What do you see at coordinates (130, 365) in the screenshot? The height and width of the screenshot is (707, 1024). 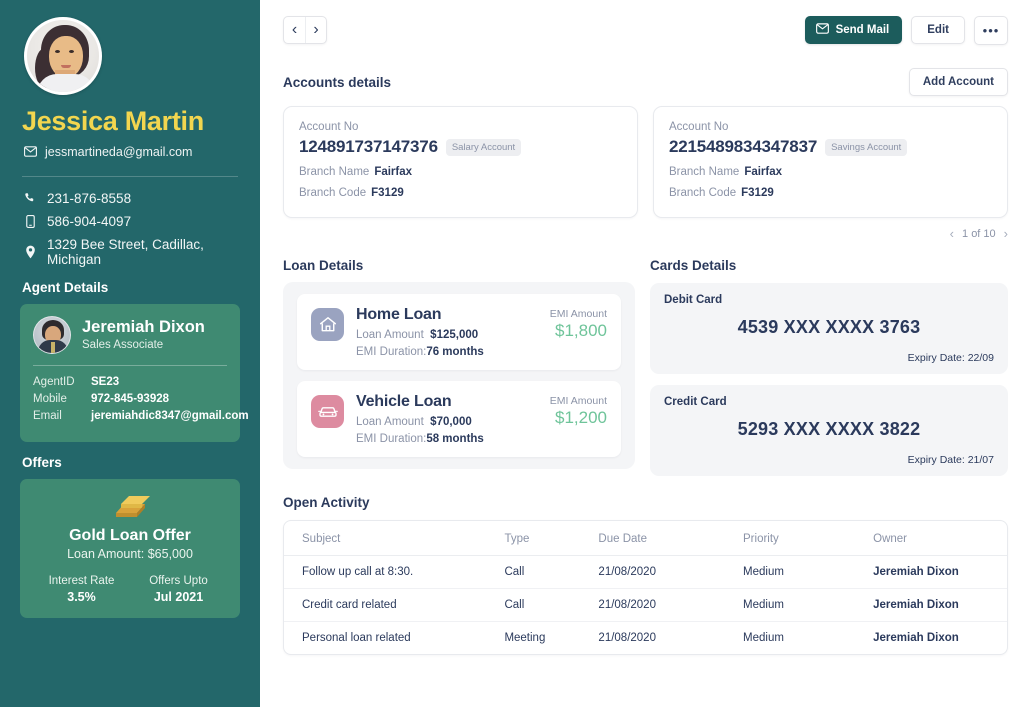 I see `agent-divider` at bounding box center [130, 365].